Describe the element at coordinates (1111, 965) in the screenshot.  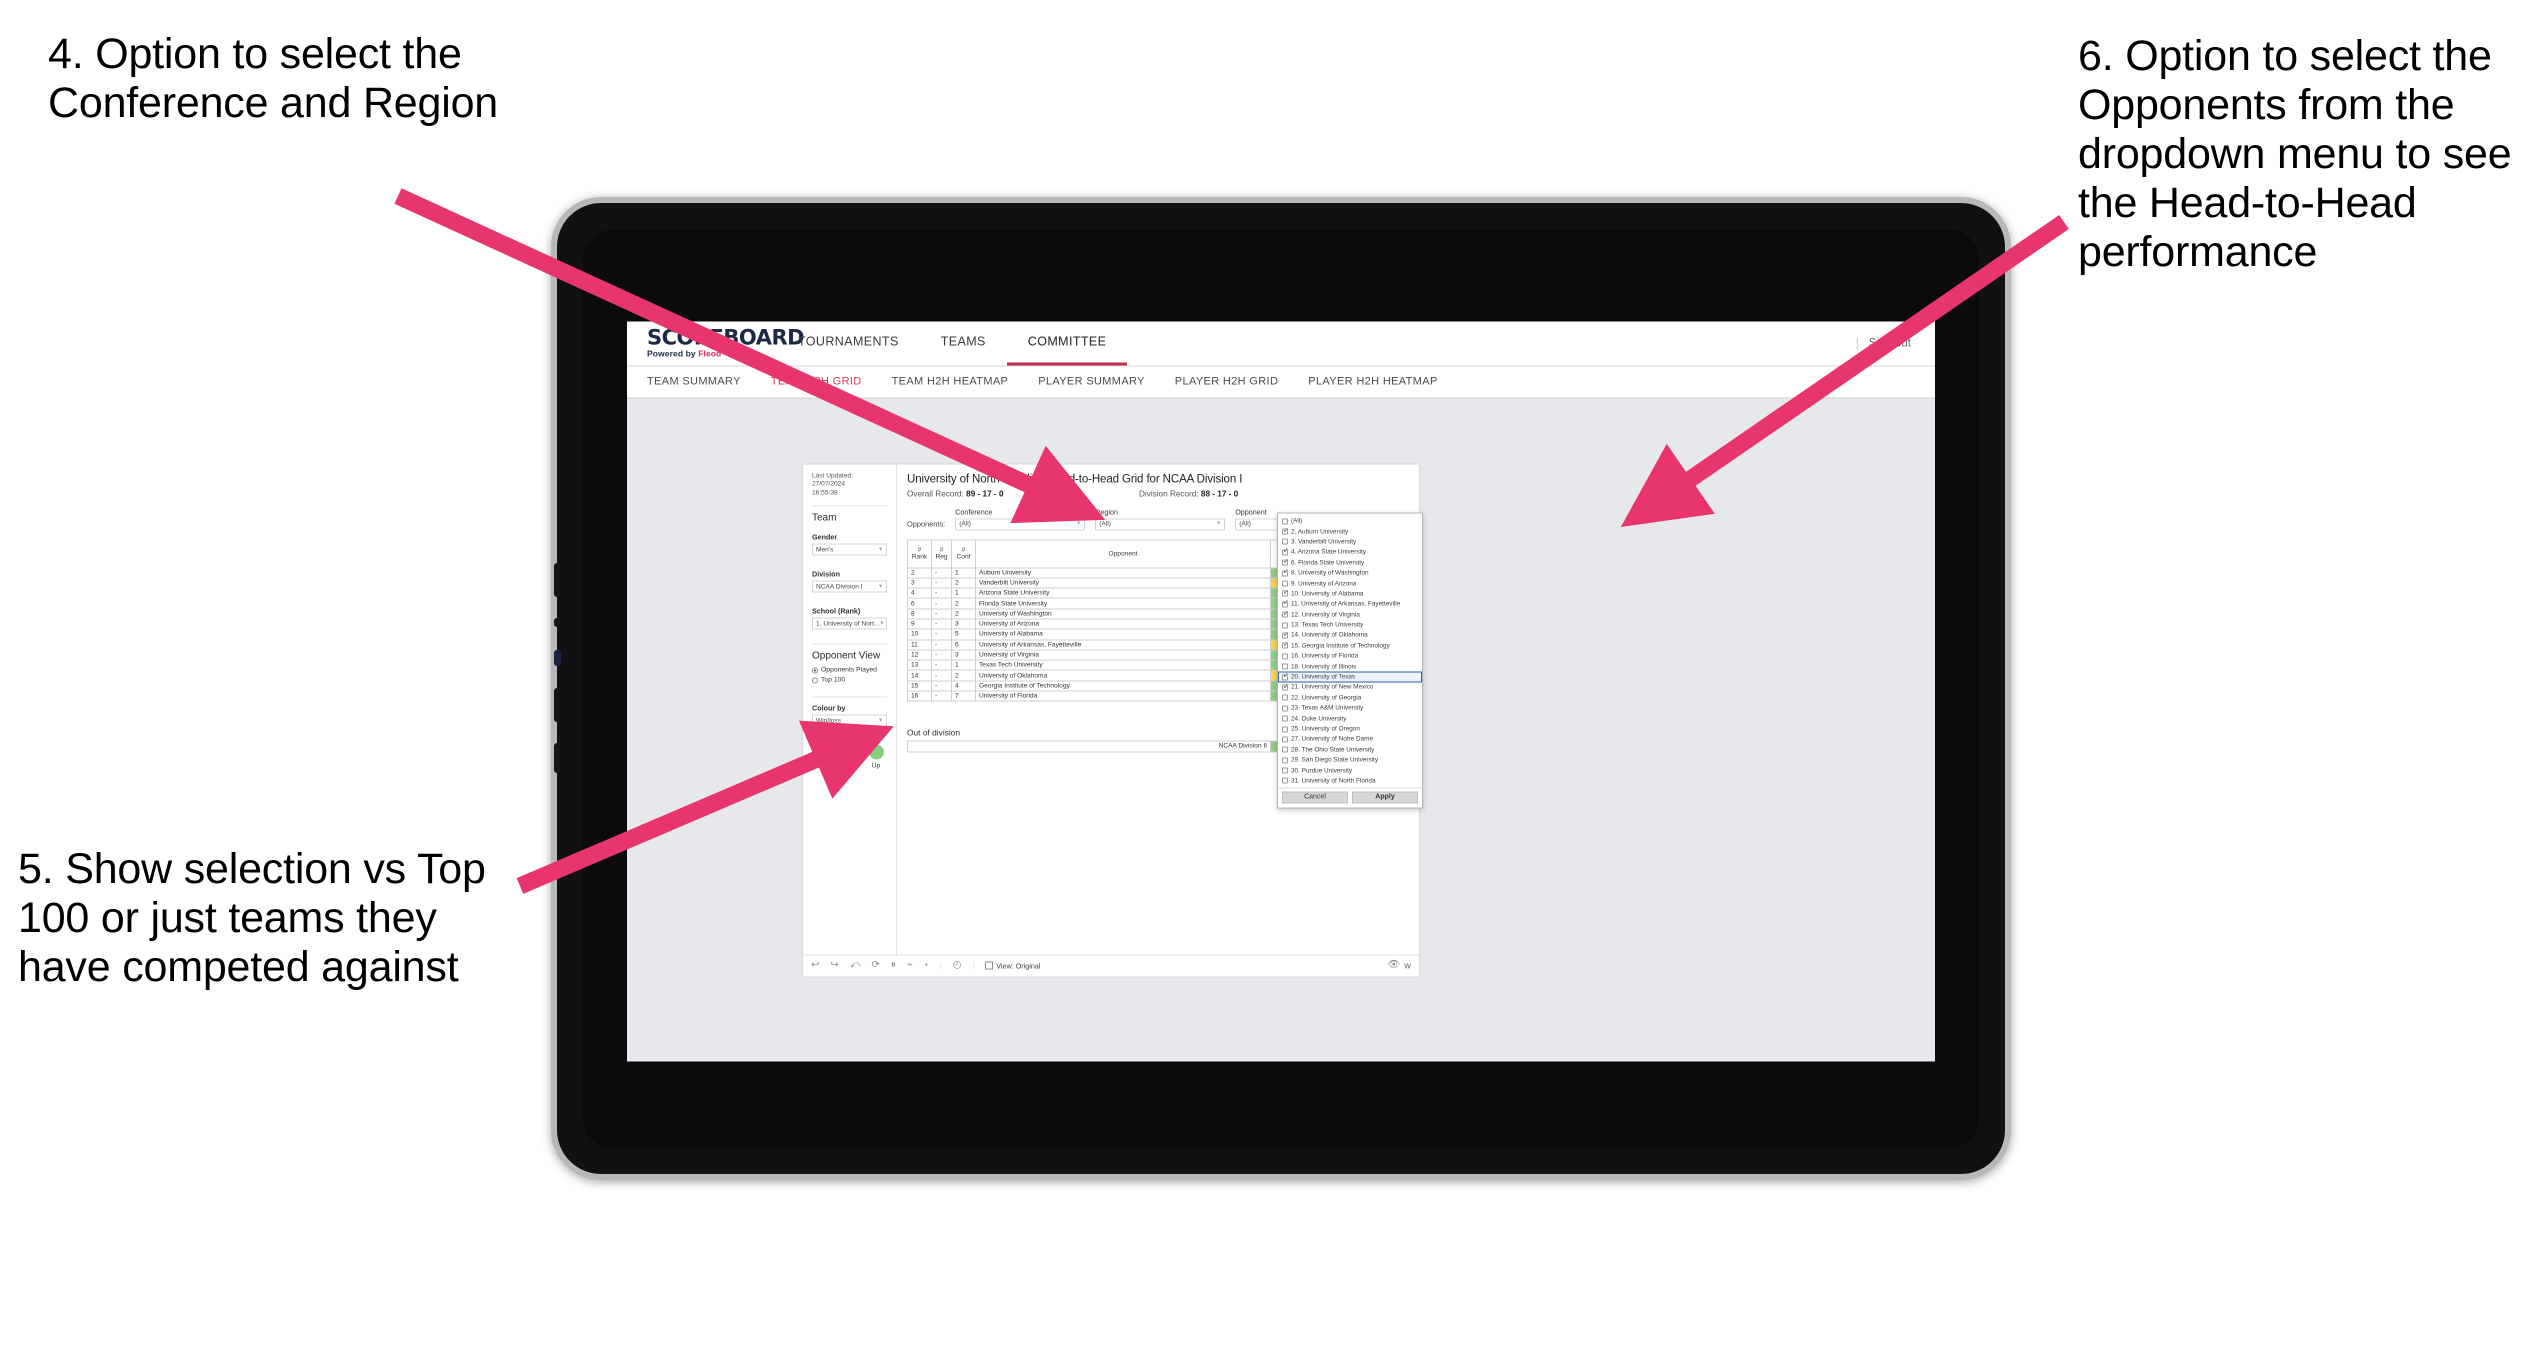
I see `viz-toolbar: ↩ ↪ ⤺ ⟳ ⏸ ⌁ ▼ | ◴ | View: Original 👁 W` at that location.